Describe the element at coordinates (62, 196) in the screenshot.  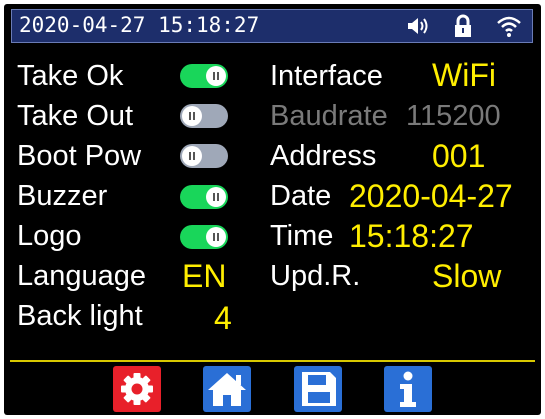
I see `buzzer-label: Buzzer` at that location.